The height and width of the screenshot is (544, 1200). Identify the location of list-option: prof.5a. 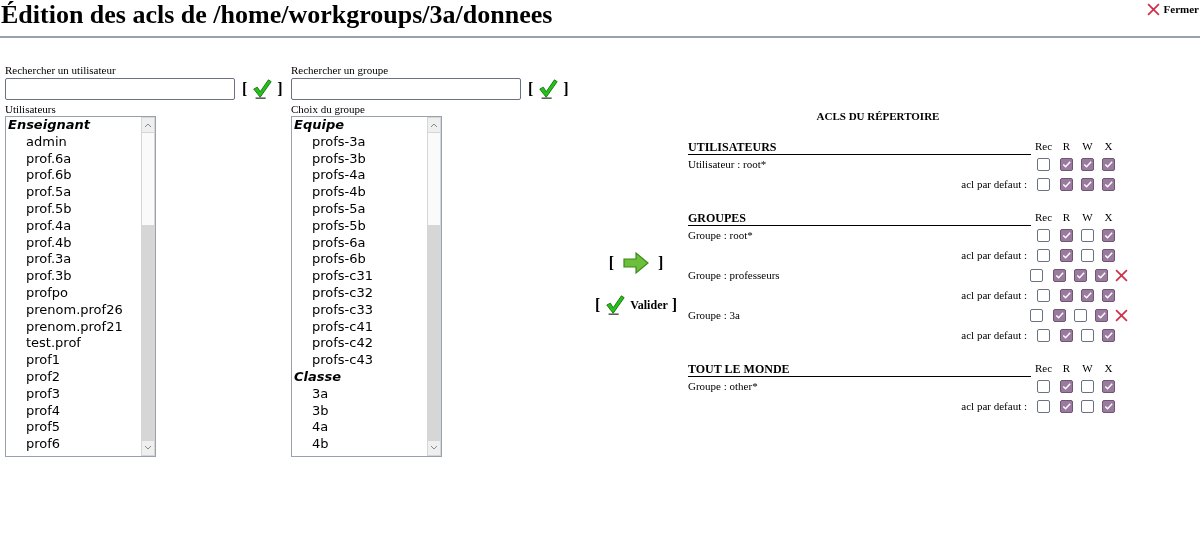
(74, 192).